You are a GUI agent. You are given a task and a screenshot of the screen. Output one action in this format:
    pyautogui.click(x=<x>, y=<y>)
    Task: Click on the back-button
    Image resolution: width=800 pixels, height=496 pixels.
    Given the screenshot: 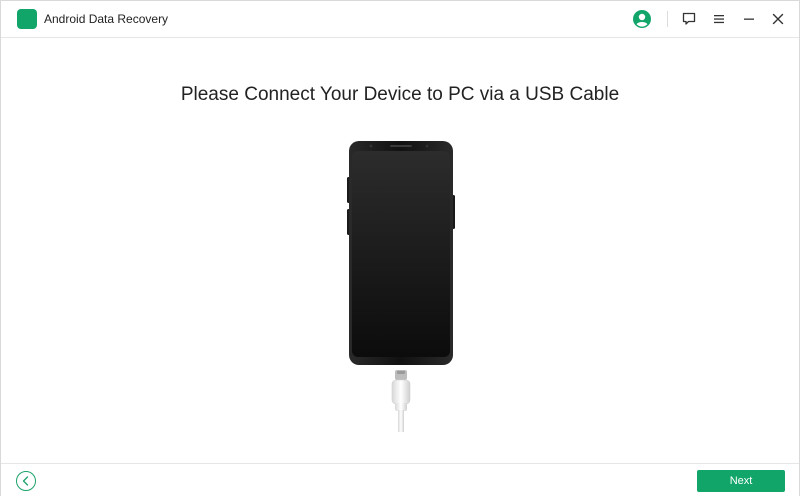 What is the action you would take?
    pyautogui.click(x=26, y=481)
    